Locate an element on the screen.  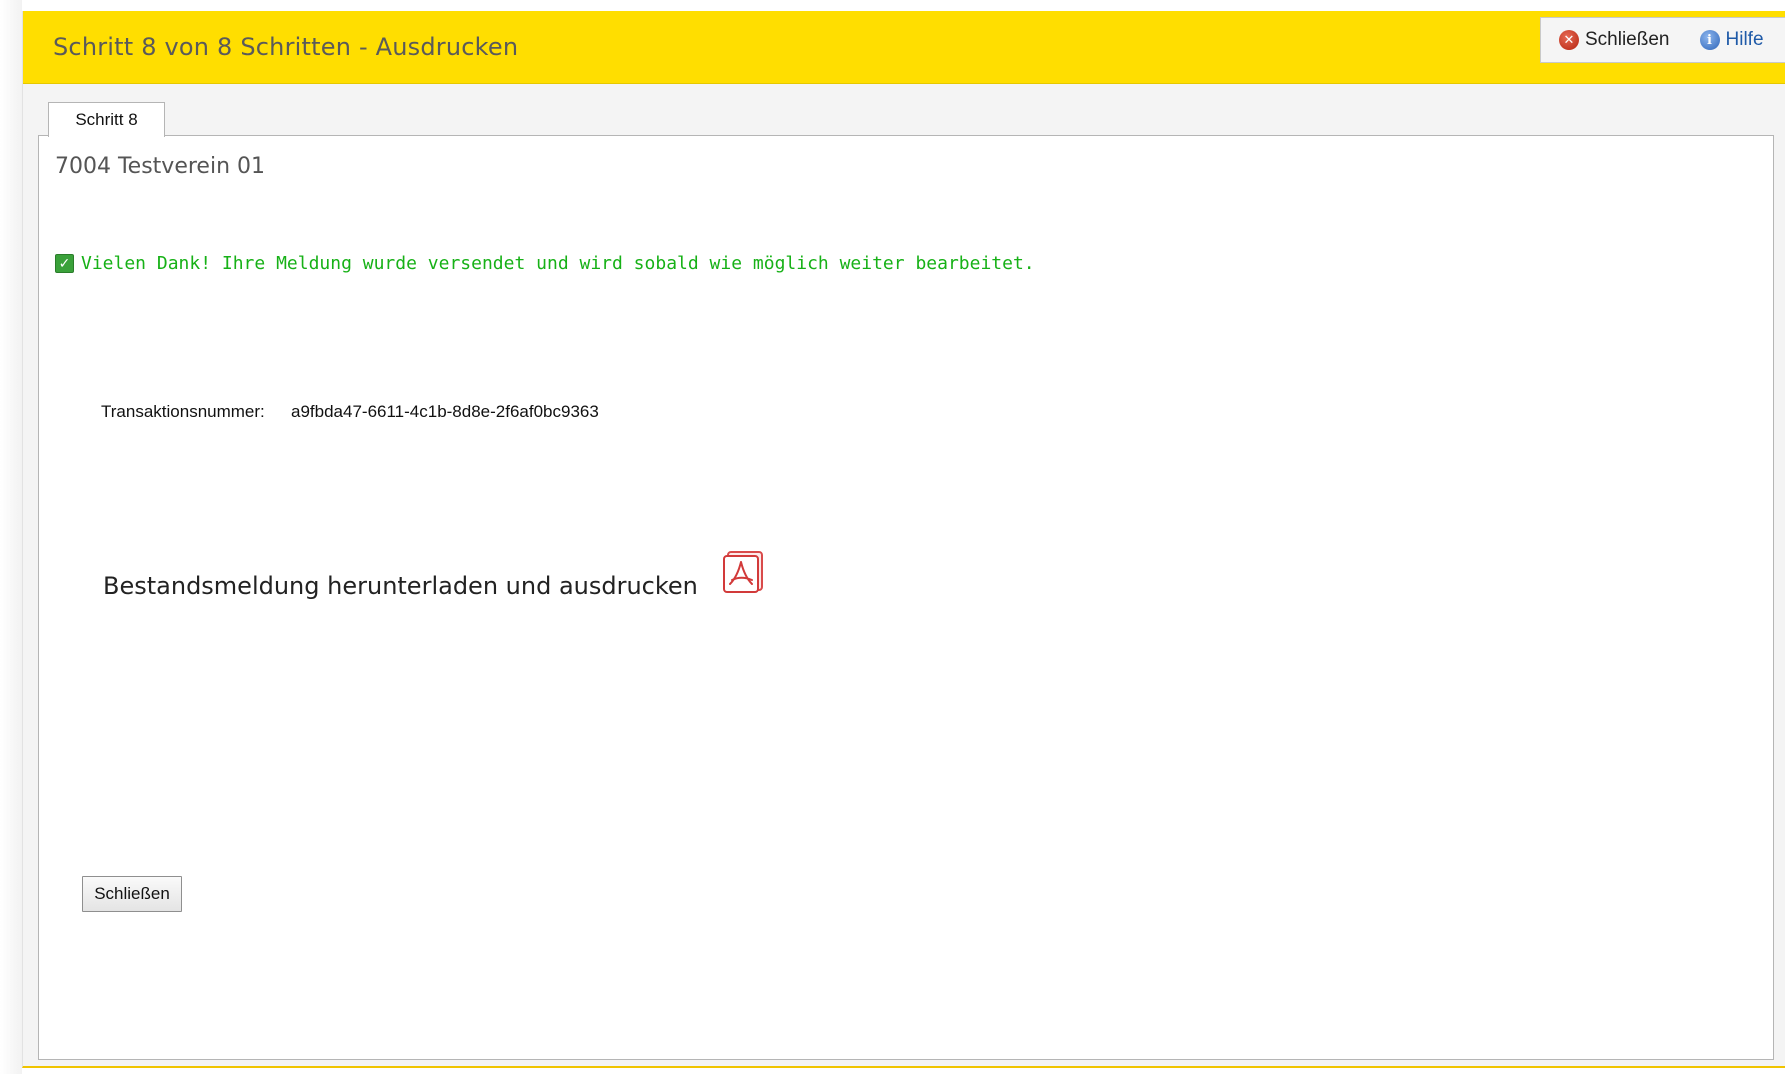
checkbox-checked-icon: ✓ is located at coordinates (64, 263).